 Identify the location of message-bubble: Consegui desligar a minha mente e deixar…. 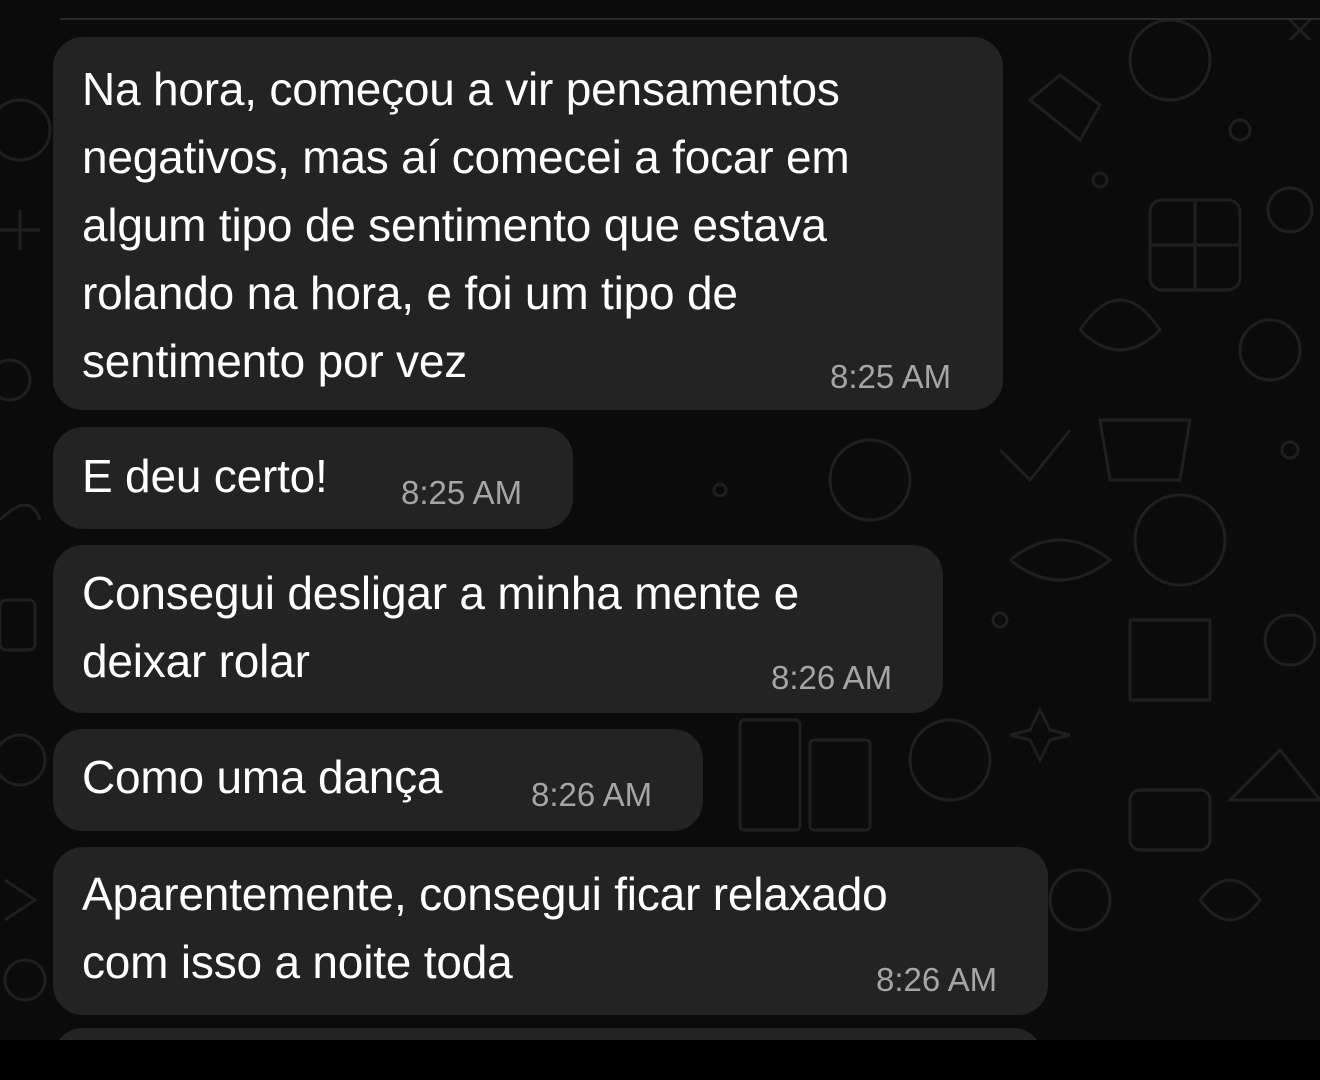
(498, 629).